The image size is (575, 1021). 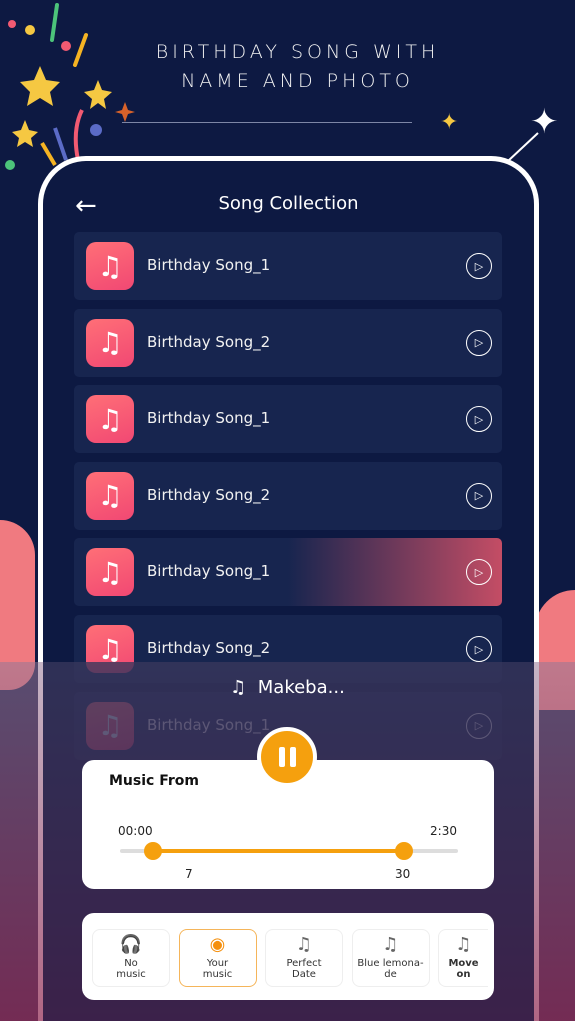 I want to click on option-label: No, so click(x=131, y=963).